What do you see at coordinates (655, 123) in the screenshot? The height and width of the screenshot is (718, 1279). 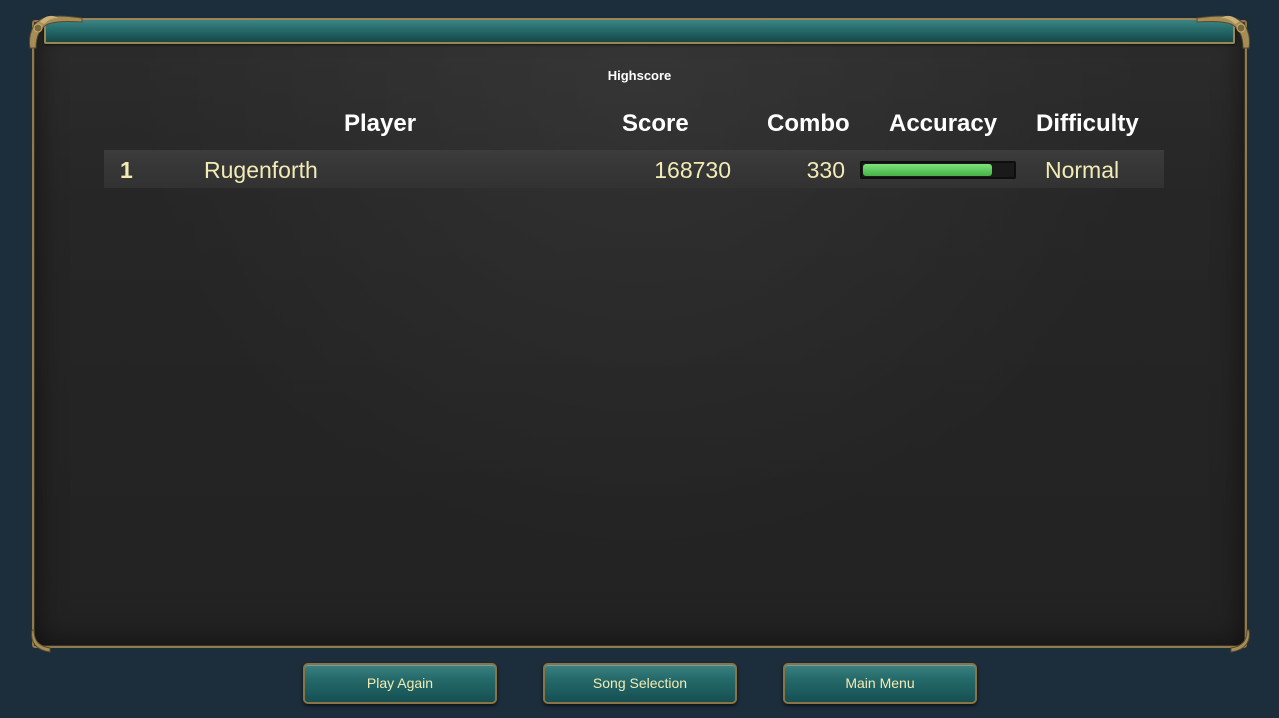 I see `column-header-score: Score` at bounding box center [655, 123].